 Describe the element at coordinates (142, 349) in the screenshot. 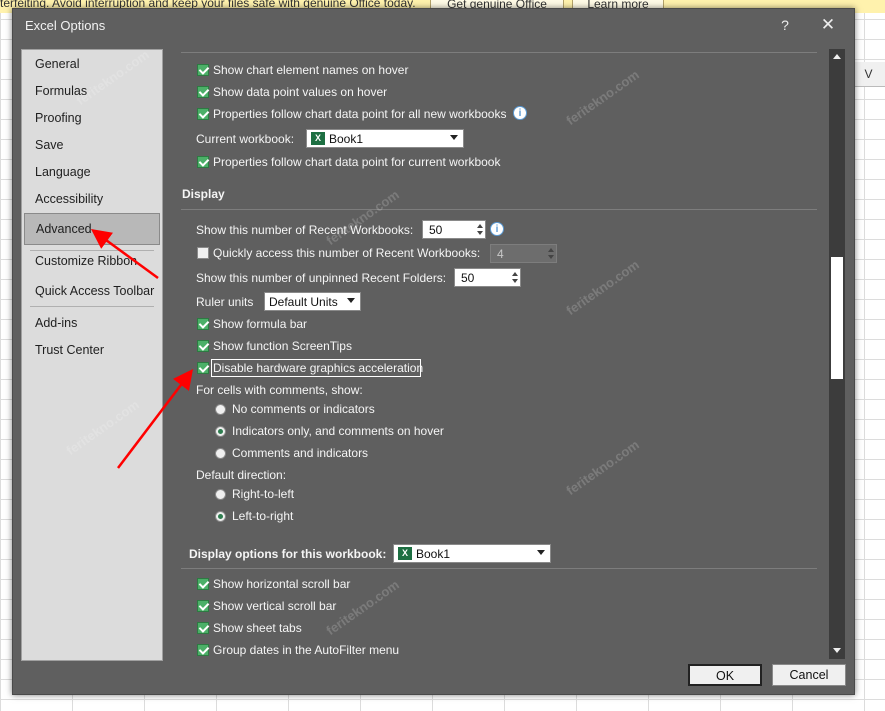

I see `annotation-arrows` at that location.